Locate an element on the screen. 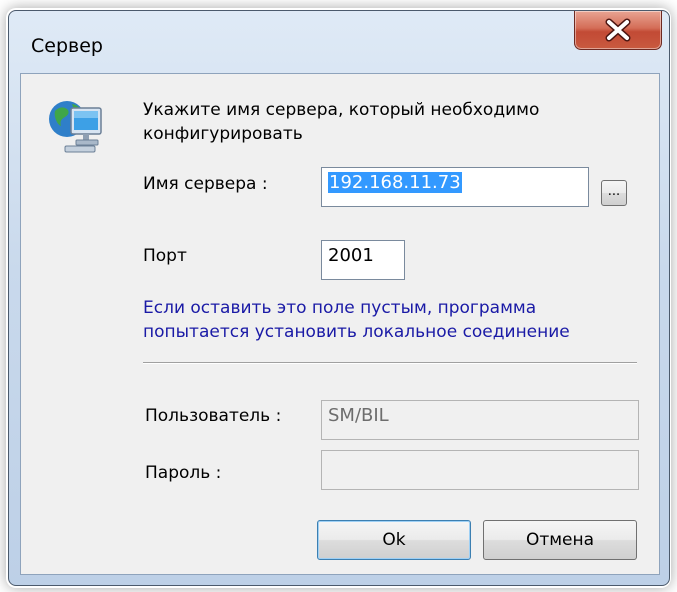 Image resolution: width=677 pixels, height=592 pixels. close-button is located at coordinates (618, 30).